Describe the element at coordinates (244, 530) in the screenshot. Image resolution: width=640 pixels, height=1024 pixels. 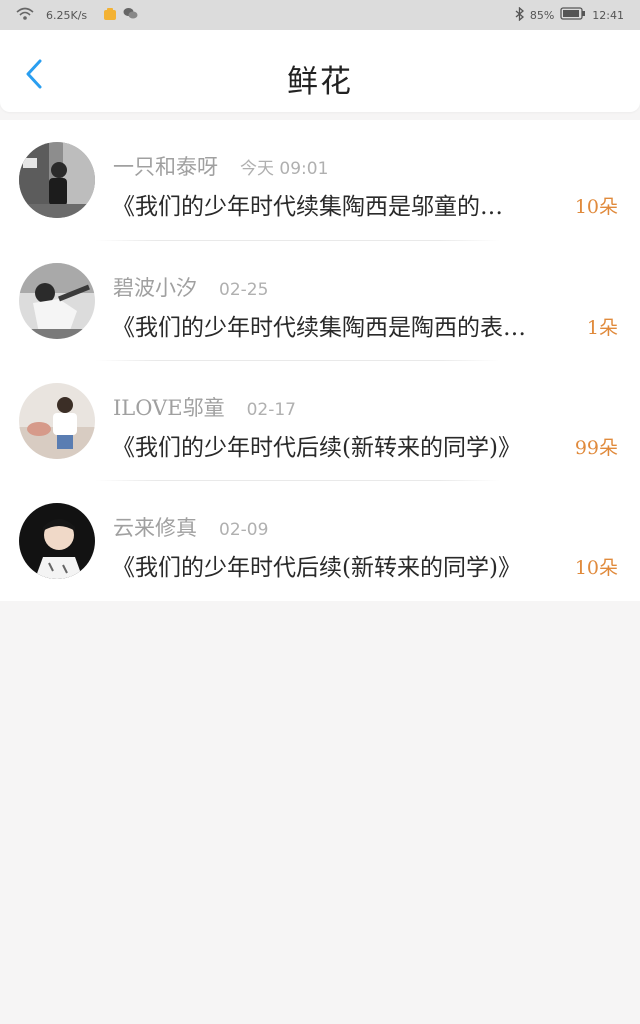
I see `timestamp: 02-09` at that location.